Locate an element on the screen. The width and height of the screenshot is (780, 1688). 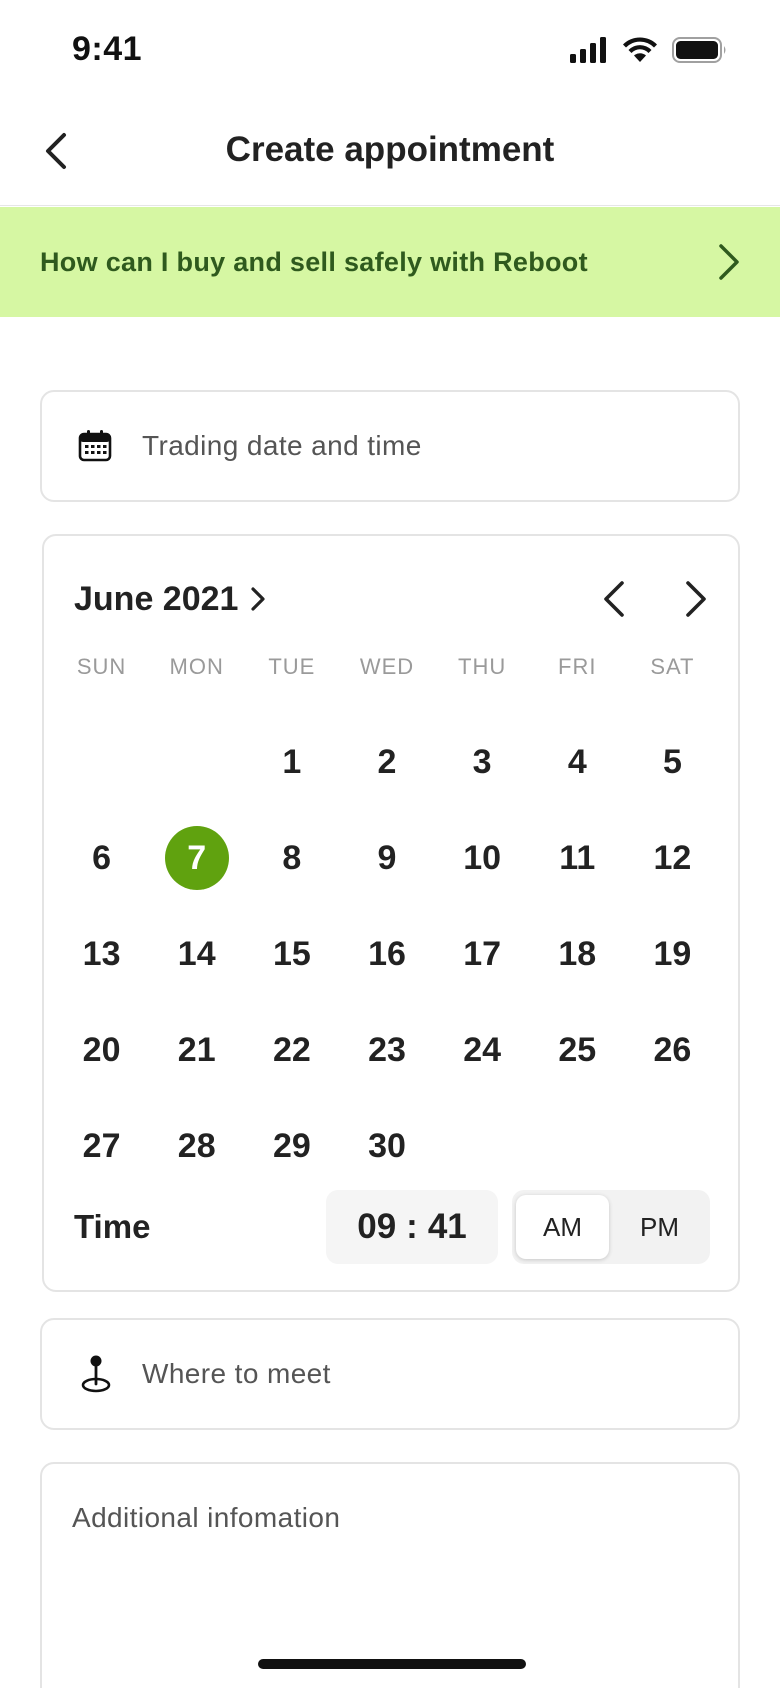
day-number: 10 is located at coordinates (482, 857).